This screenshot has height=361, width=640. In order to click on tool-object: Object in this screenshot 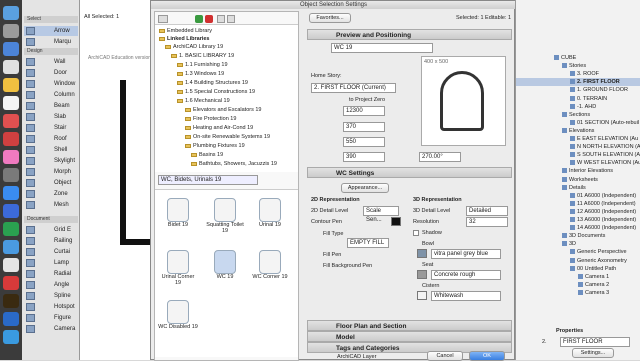, I will do `click(51, 183)`.